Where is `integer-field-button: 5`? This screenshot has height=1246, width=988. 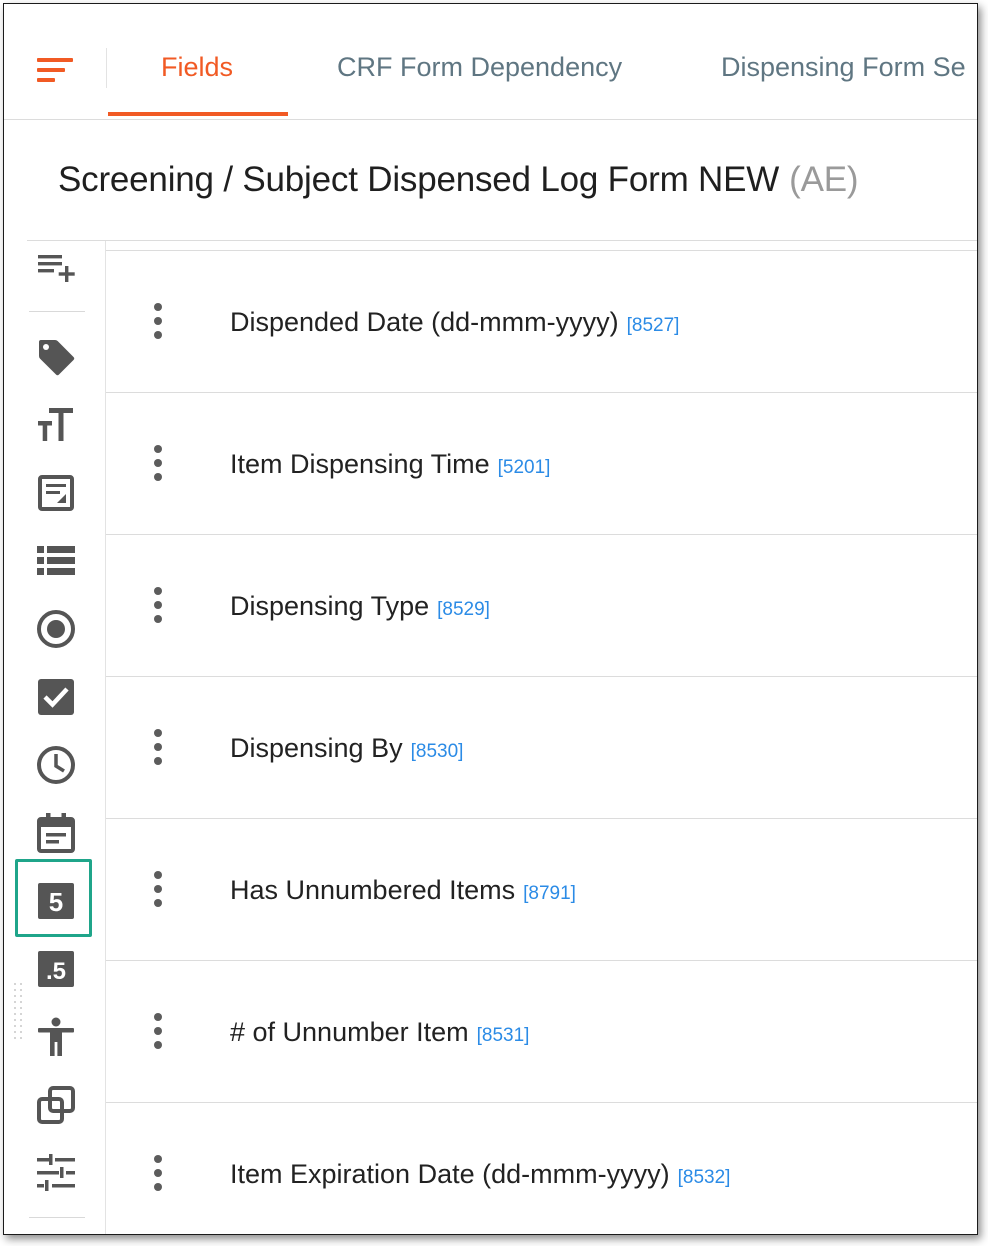
integer-field-button: 5 is located at coordinates (56, 901).